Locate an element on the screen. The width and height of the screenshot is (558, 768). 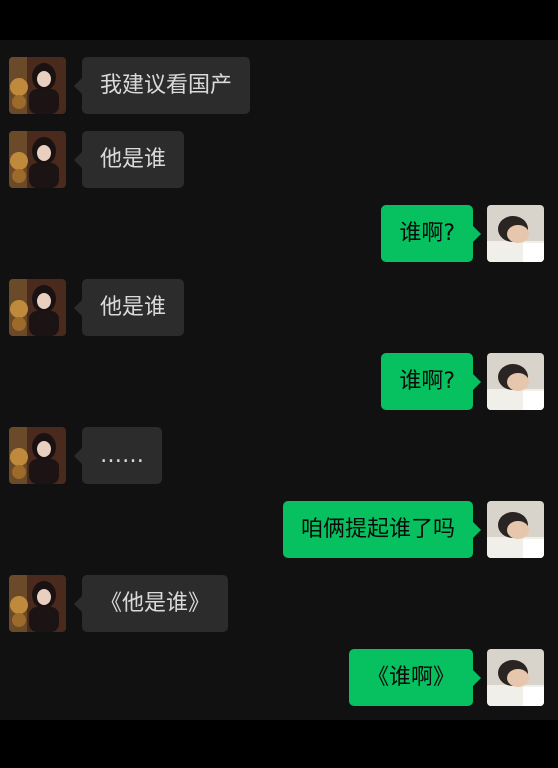
outgoing-message-bubble: 《谁啊》 is located at coordinates (415, 677).